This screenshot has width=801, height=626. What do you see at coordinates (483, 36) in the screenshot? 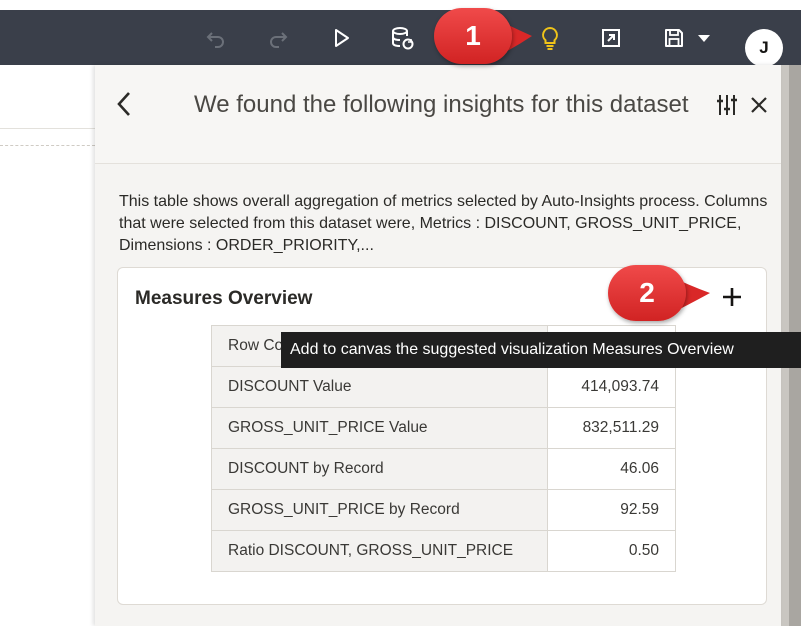
I see `callout-badge-1: 1` at bounding box center [483, 36].